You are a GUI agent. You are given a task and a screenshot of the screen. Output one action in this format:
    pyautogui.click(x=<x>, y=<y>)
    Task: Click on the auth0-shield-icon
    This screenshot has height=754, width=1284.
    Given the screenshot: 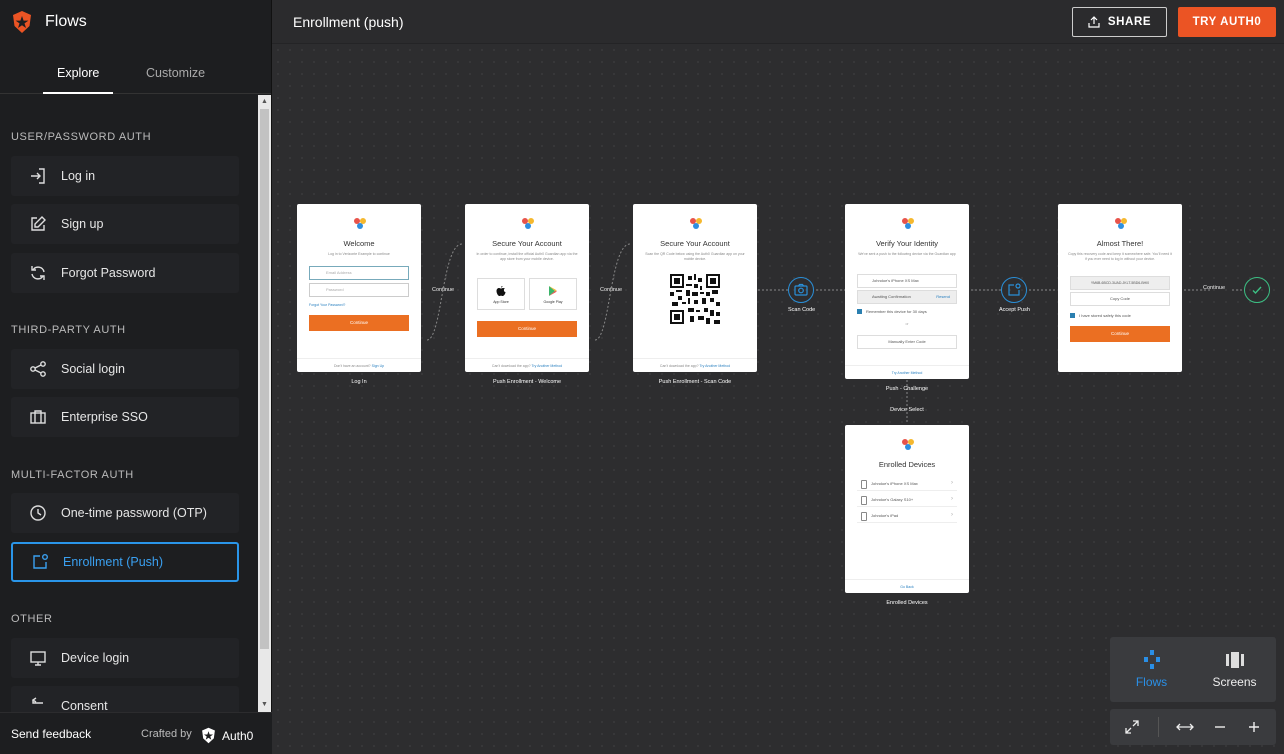 What is the action you would take?
    pyautogui.click(x=208, y=735)
    